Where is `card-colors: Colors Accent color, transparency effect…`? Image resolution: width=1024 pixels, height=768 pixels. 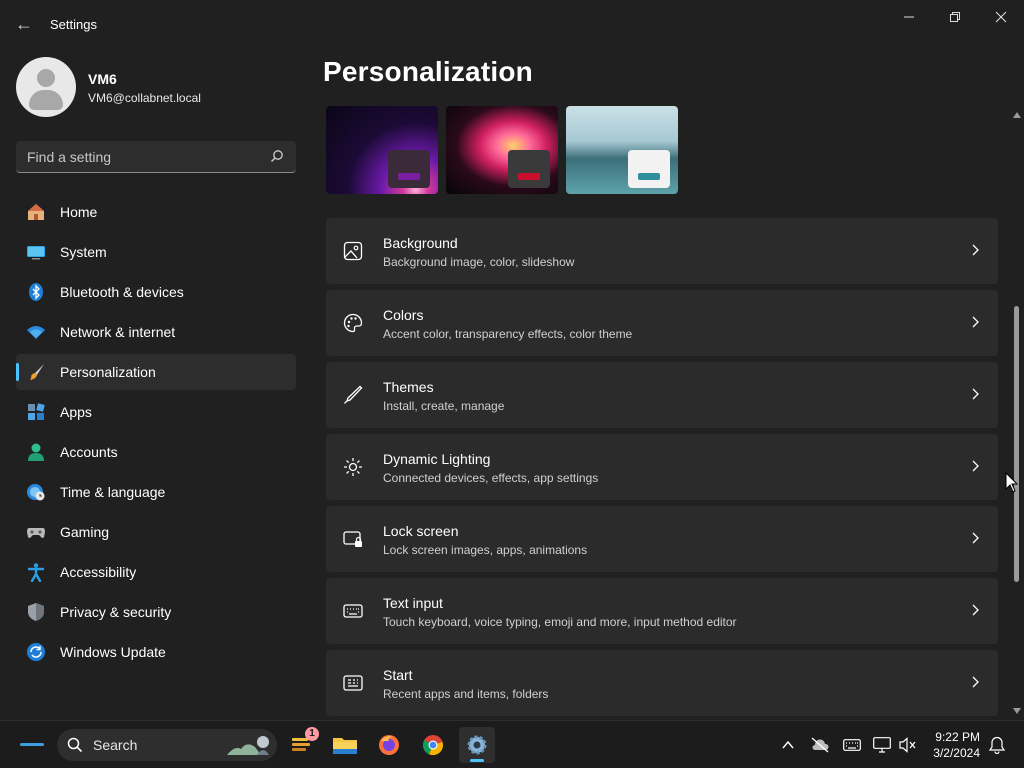 card-colors: Colors Accent color, transparency effect… is located at coordinates (662, 323).